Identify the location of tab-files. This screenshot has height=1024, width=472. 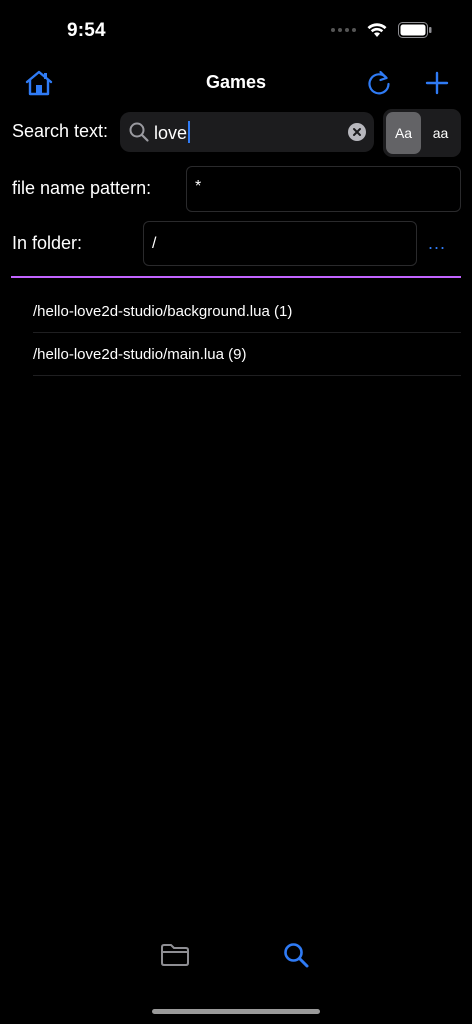
(175, 955).